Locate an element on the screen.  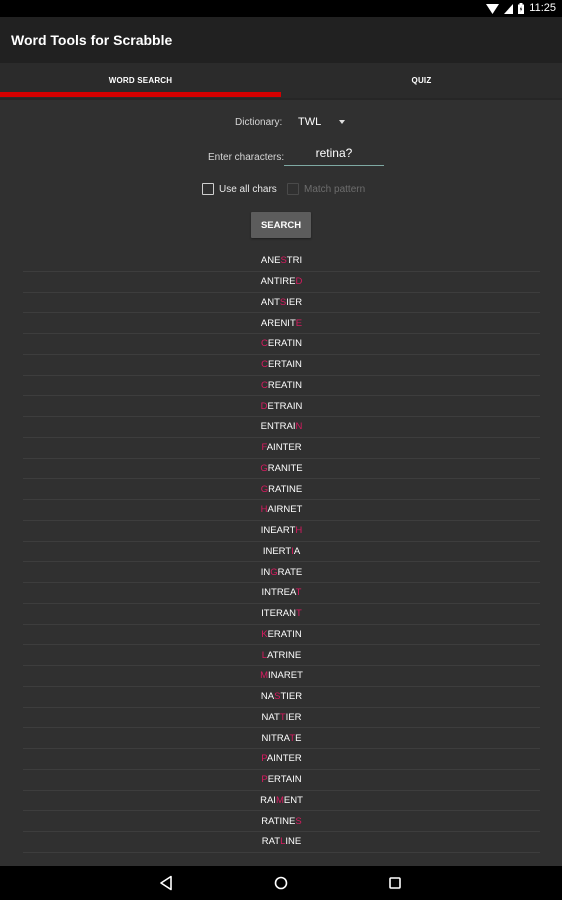
result-word: INEARTH is located at coordinates (282, 530).